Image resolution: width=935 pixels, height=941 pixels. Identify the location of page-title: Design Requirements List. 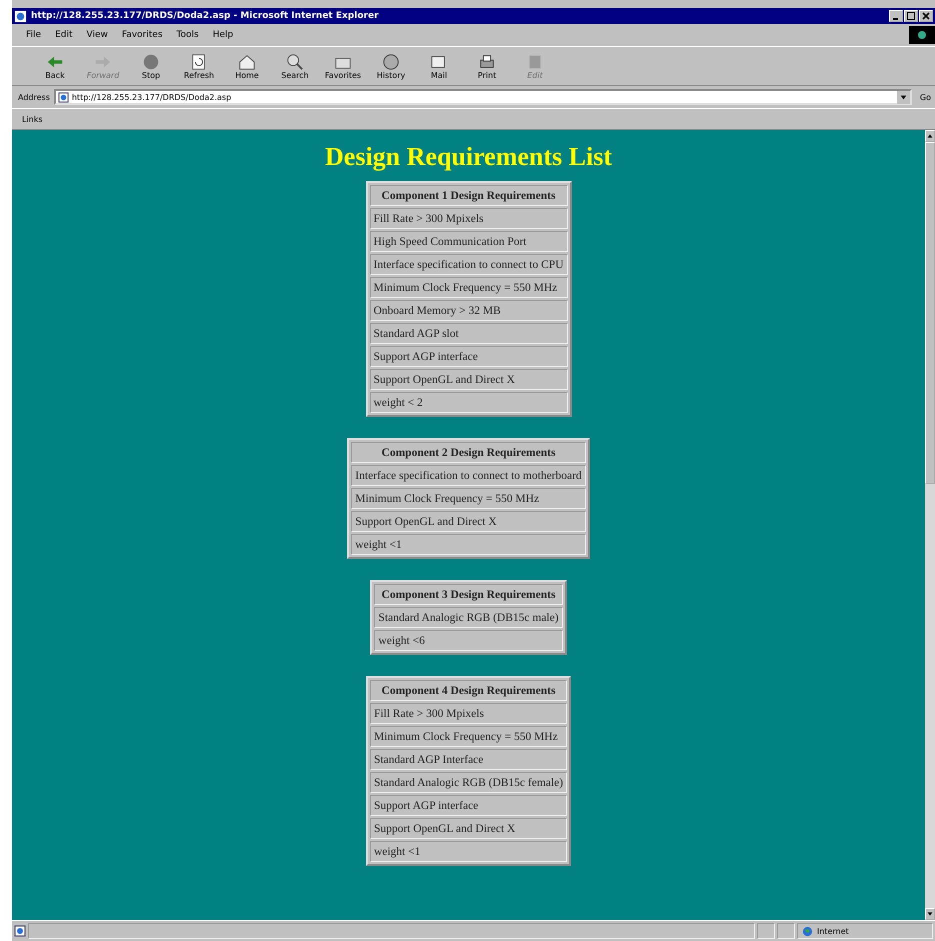
(468, 157).